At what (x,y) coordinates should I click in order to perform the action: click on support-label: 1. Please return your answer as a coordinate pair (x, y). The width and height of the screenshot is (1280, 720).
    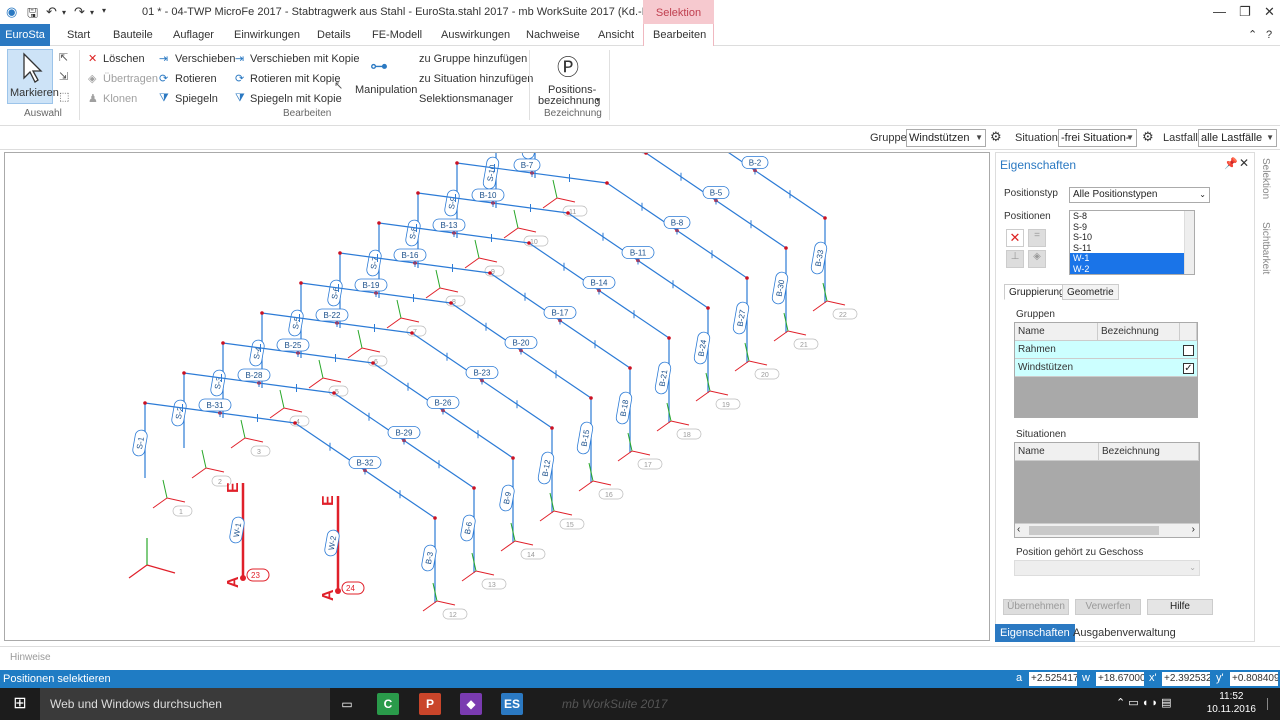
    Looking at the image, I should click on (181, 512).